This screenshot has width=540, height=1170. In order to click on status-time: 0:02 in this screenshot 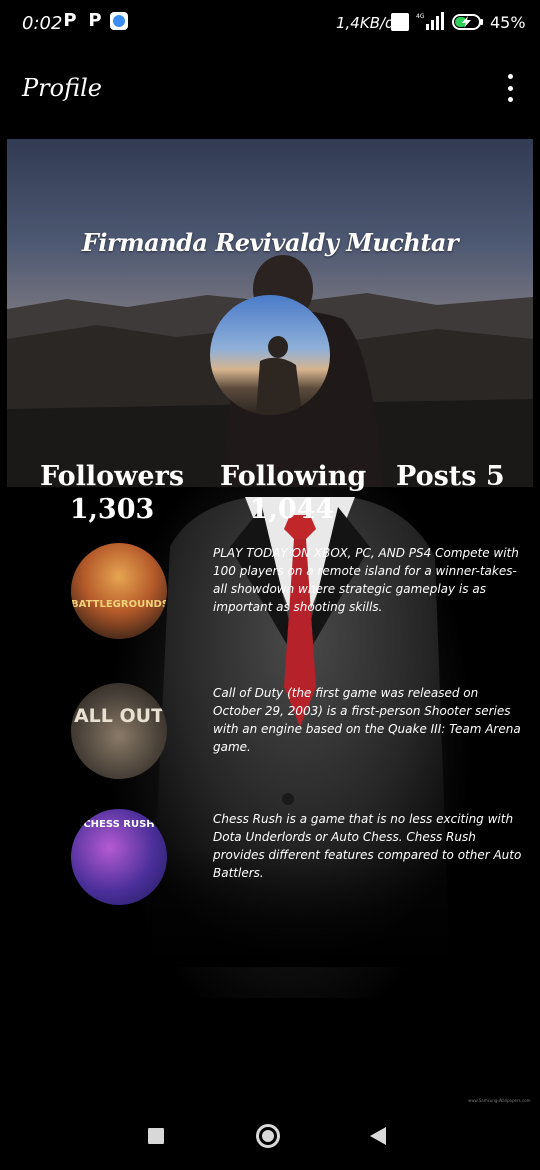, I will do `click(42, 23)`.